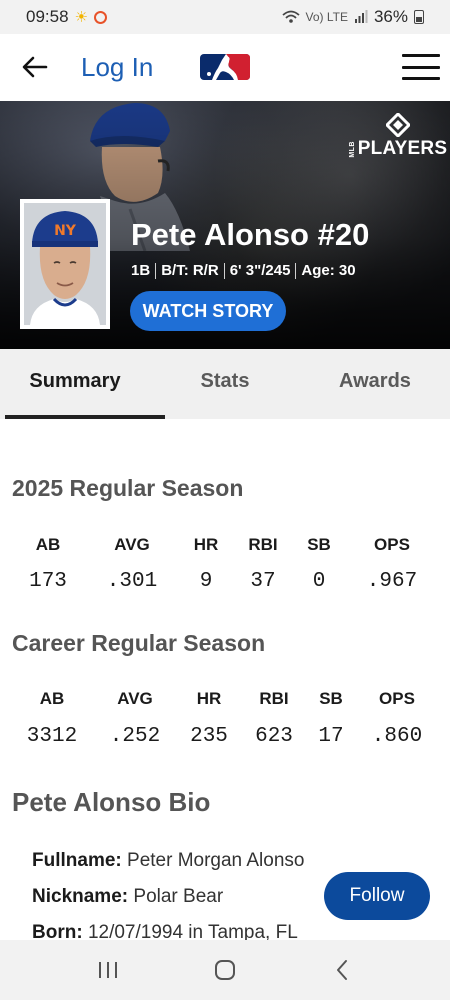 This screenshot has width=450, height=1000. Describe the element at coordinates (80, 896) in the screenshot. I see `bio-nickname-label: Nickname:` at that location.